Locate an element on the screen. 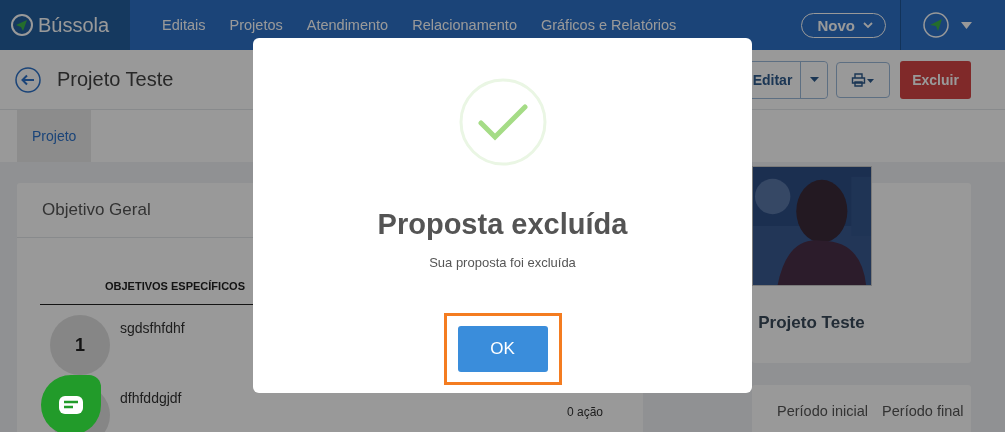 The height and width of the screenshot is (432, 1005). action-count: 0 ação is located at coordinates (584, 412).